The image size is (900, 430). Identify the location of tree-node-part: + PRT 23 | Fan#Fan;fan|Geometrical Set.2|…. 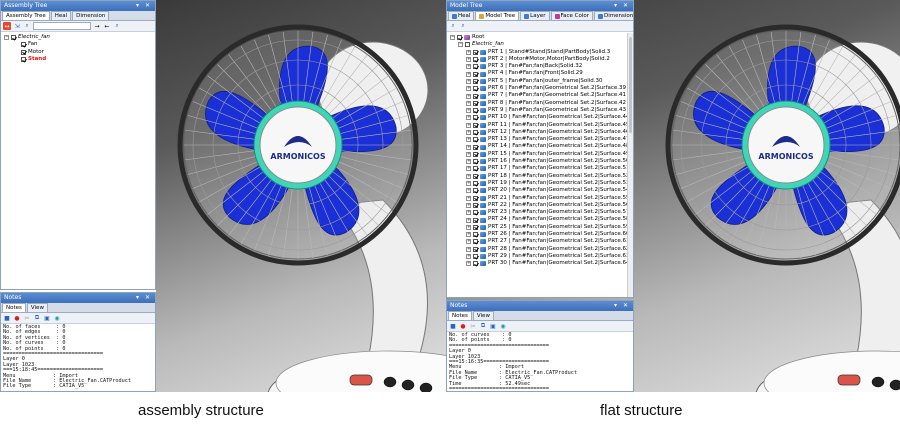
(540, 212).